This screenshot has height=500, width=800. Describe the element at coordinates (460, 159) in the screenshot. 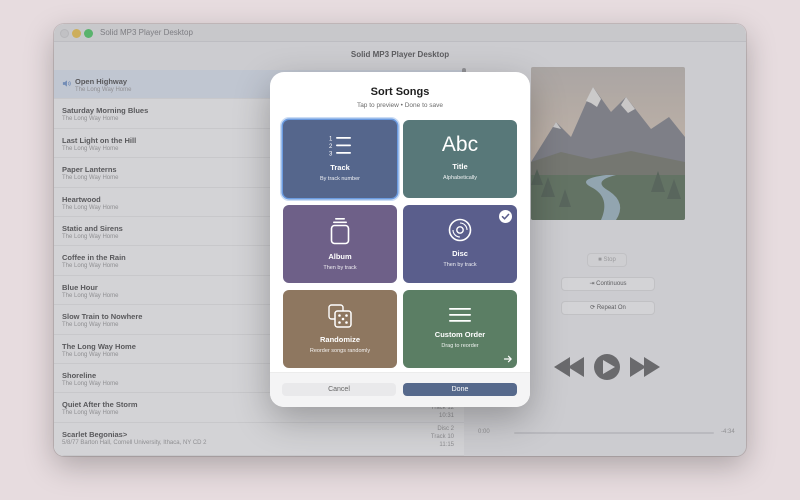

I see `sort-option-title: Abc Title Alphabetically` at that location.